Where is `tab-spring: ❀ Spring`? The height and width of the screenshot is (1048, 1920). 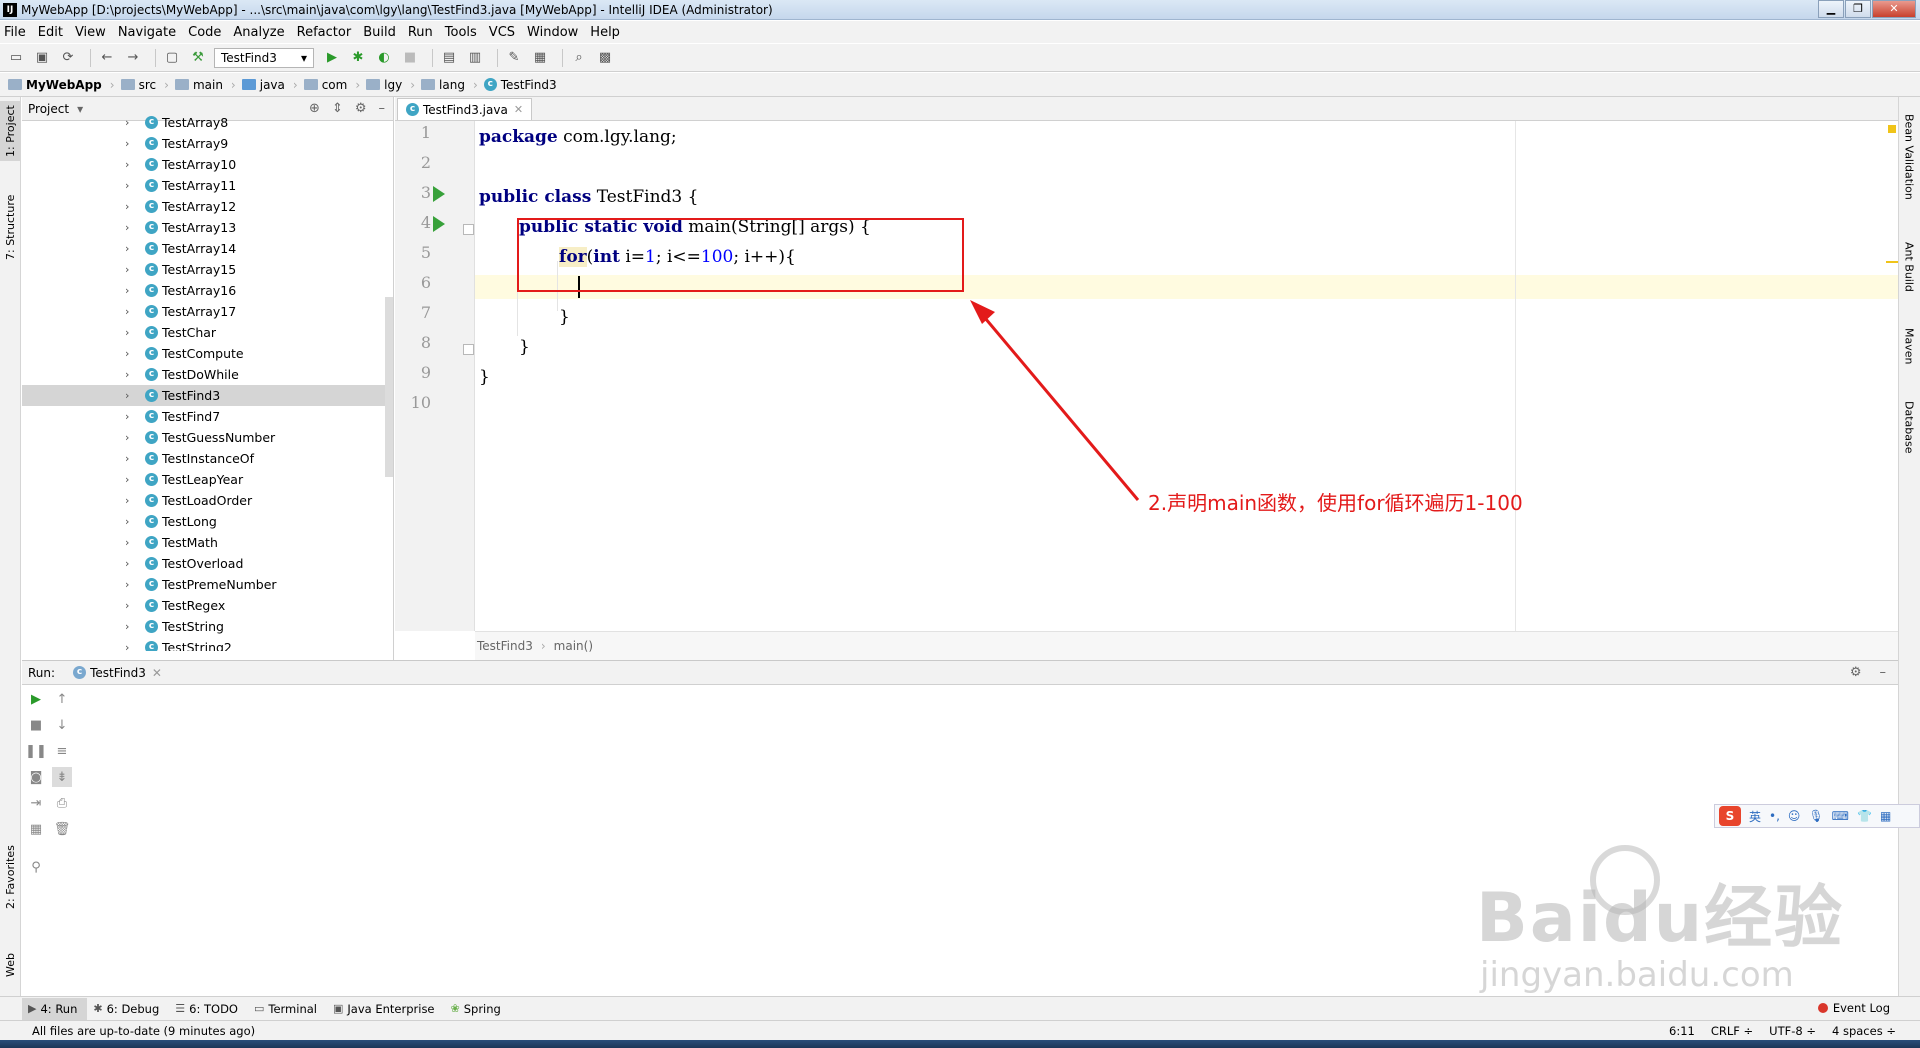
tab-spring: ❀ Spring is located at coordinates (478, 1009).